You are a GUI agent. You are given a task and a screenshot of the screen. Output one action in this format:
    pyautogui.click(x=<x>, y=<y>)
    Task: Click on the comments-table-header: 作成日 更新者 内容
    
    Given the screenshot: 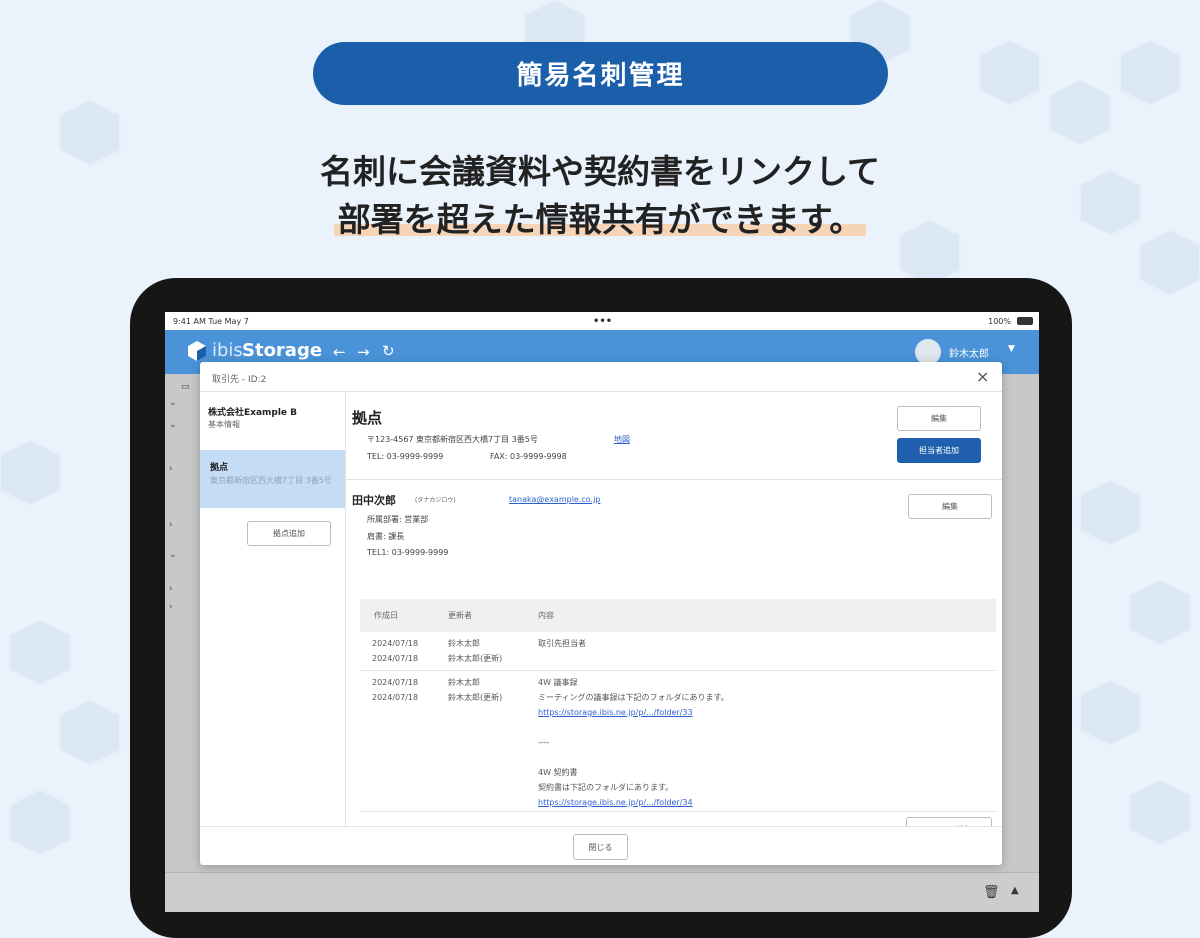 What is the action you would take?
    pyautogui.click(x=678, y=615)
    